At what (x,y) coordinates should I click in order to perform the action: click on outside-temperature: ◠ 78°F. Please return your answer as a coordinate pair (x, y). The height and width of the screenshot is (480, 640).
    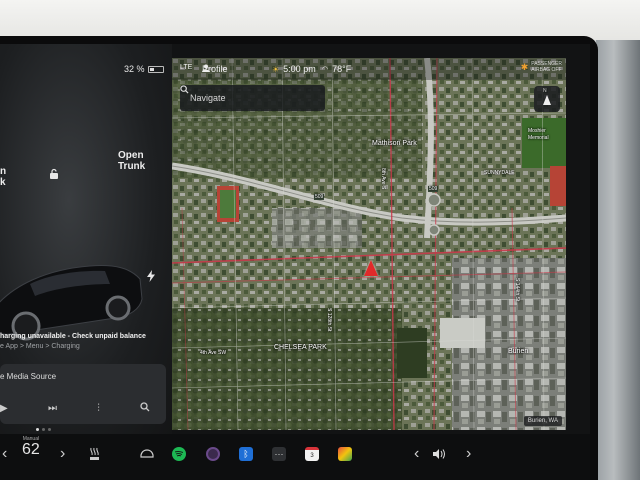
    Looking at the image, I should click on (336, 69).